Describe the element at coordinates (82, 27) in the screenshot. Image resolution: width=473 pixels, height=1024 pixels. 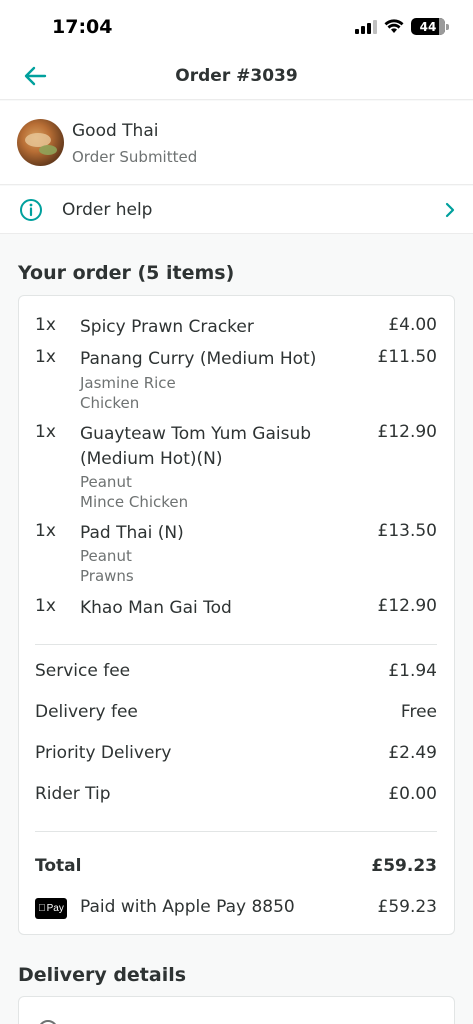
I see `status-time: 17:04` at that location.